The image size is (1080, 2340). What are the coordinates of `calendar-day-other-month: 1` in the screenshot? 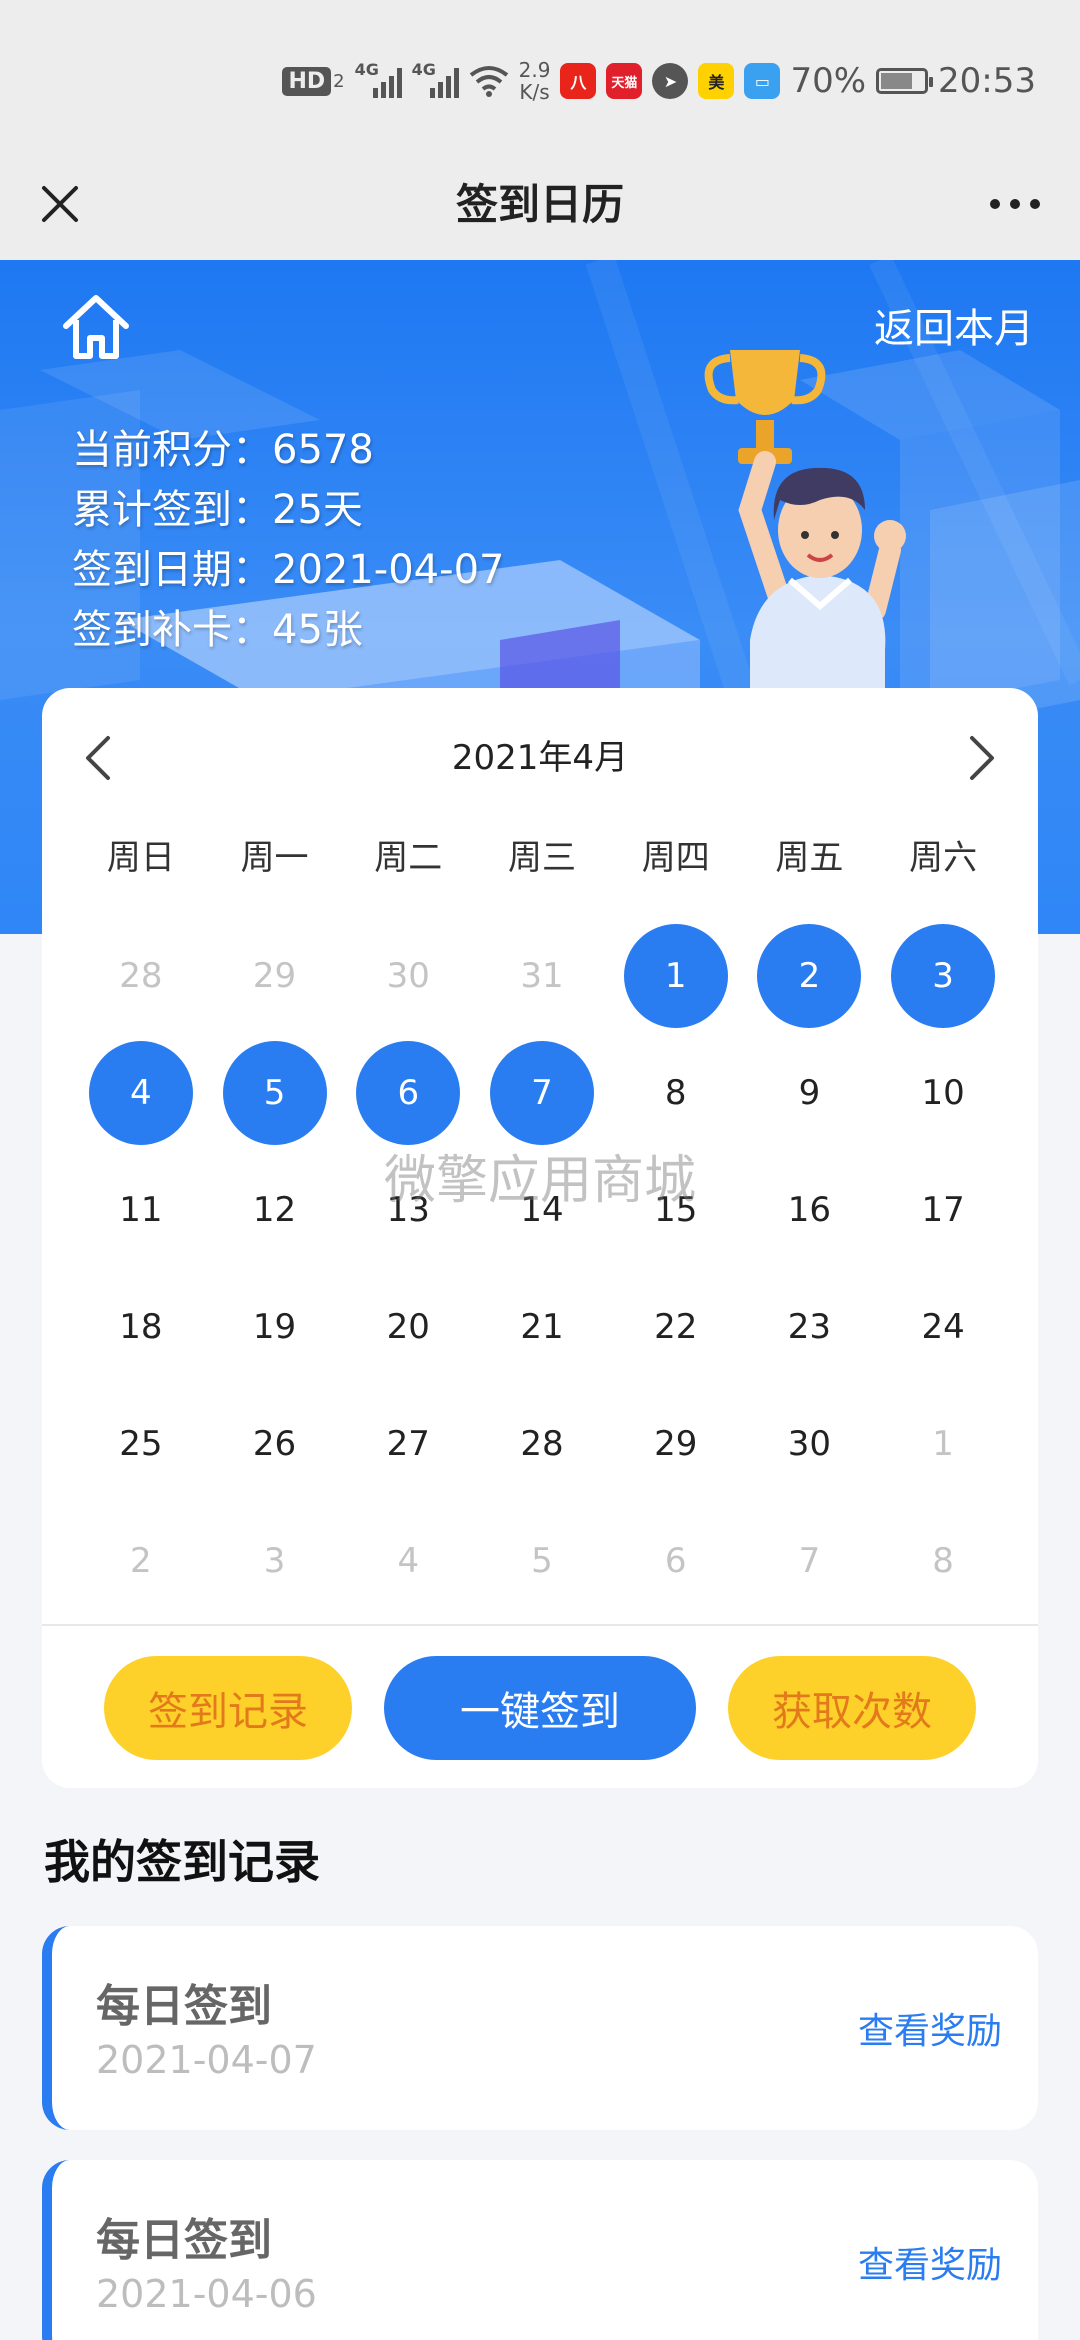 It's located at (943, 1450).